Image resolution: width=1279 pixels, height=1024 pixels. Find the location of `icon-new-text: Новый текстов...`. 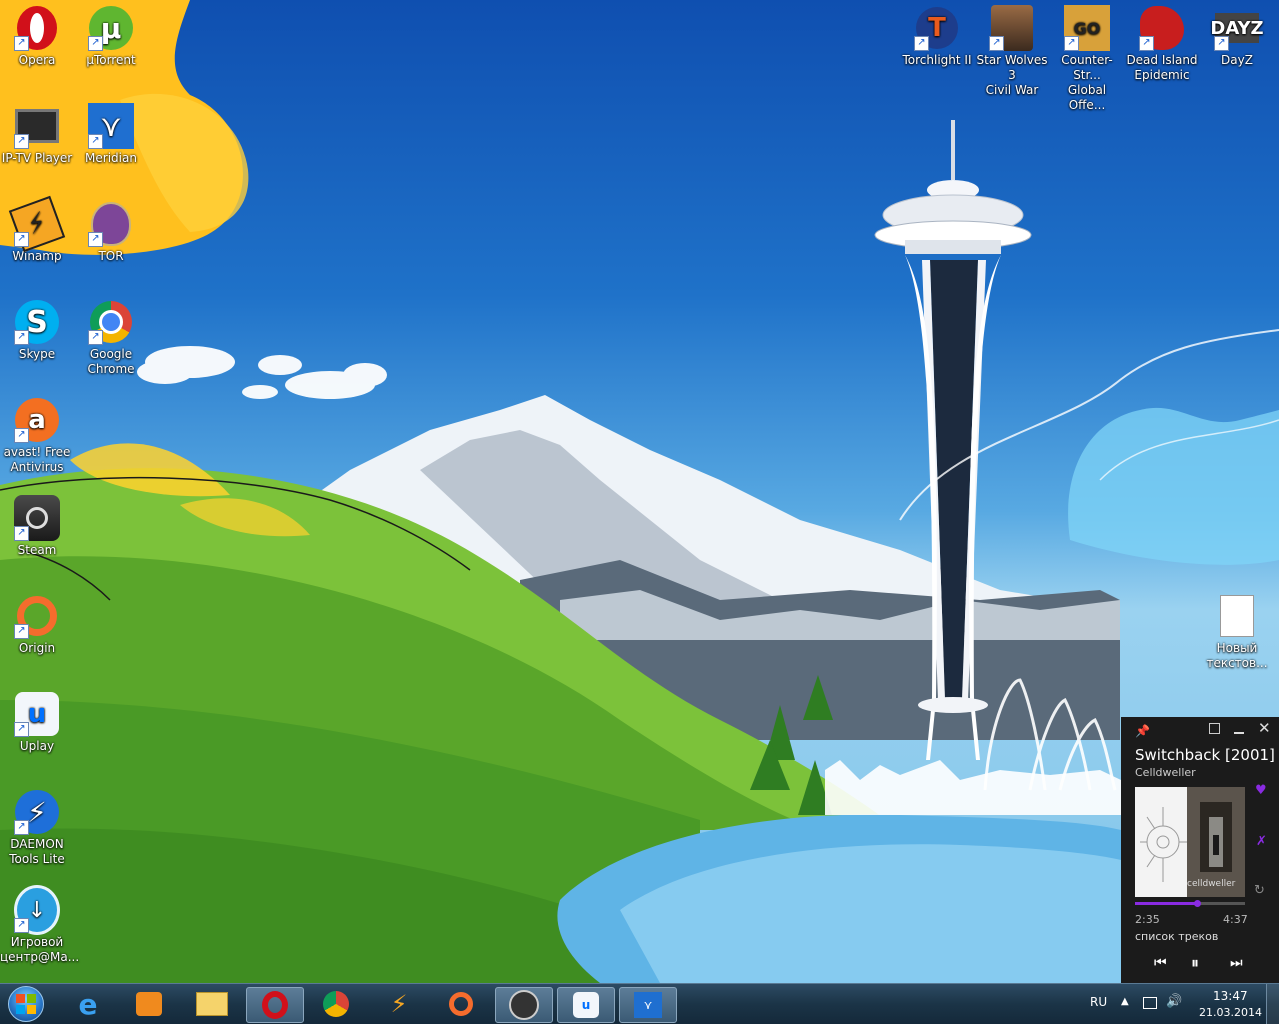

icon-new-text: Новый текстов... is located at coordinates (1237, 632).